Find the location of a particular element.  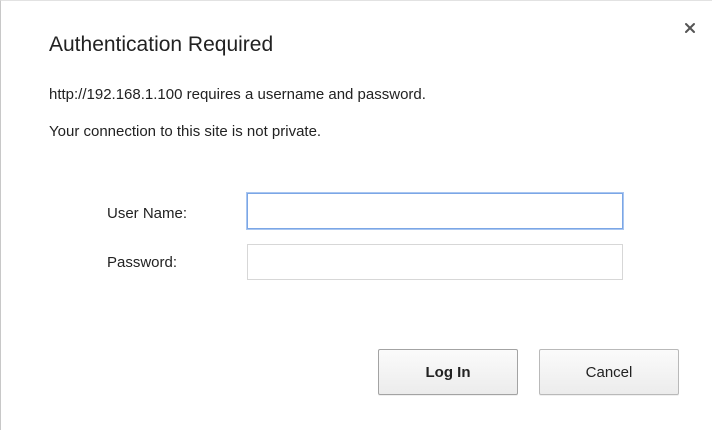

close-button is located at coordinates (690, 28).